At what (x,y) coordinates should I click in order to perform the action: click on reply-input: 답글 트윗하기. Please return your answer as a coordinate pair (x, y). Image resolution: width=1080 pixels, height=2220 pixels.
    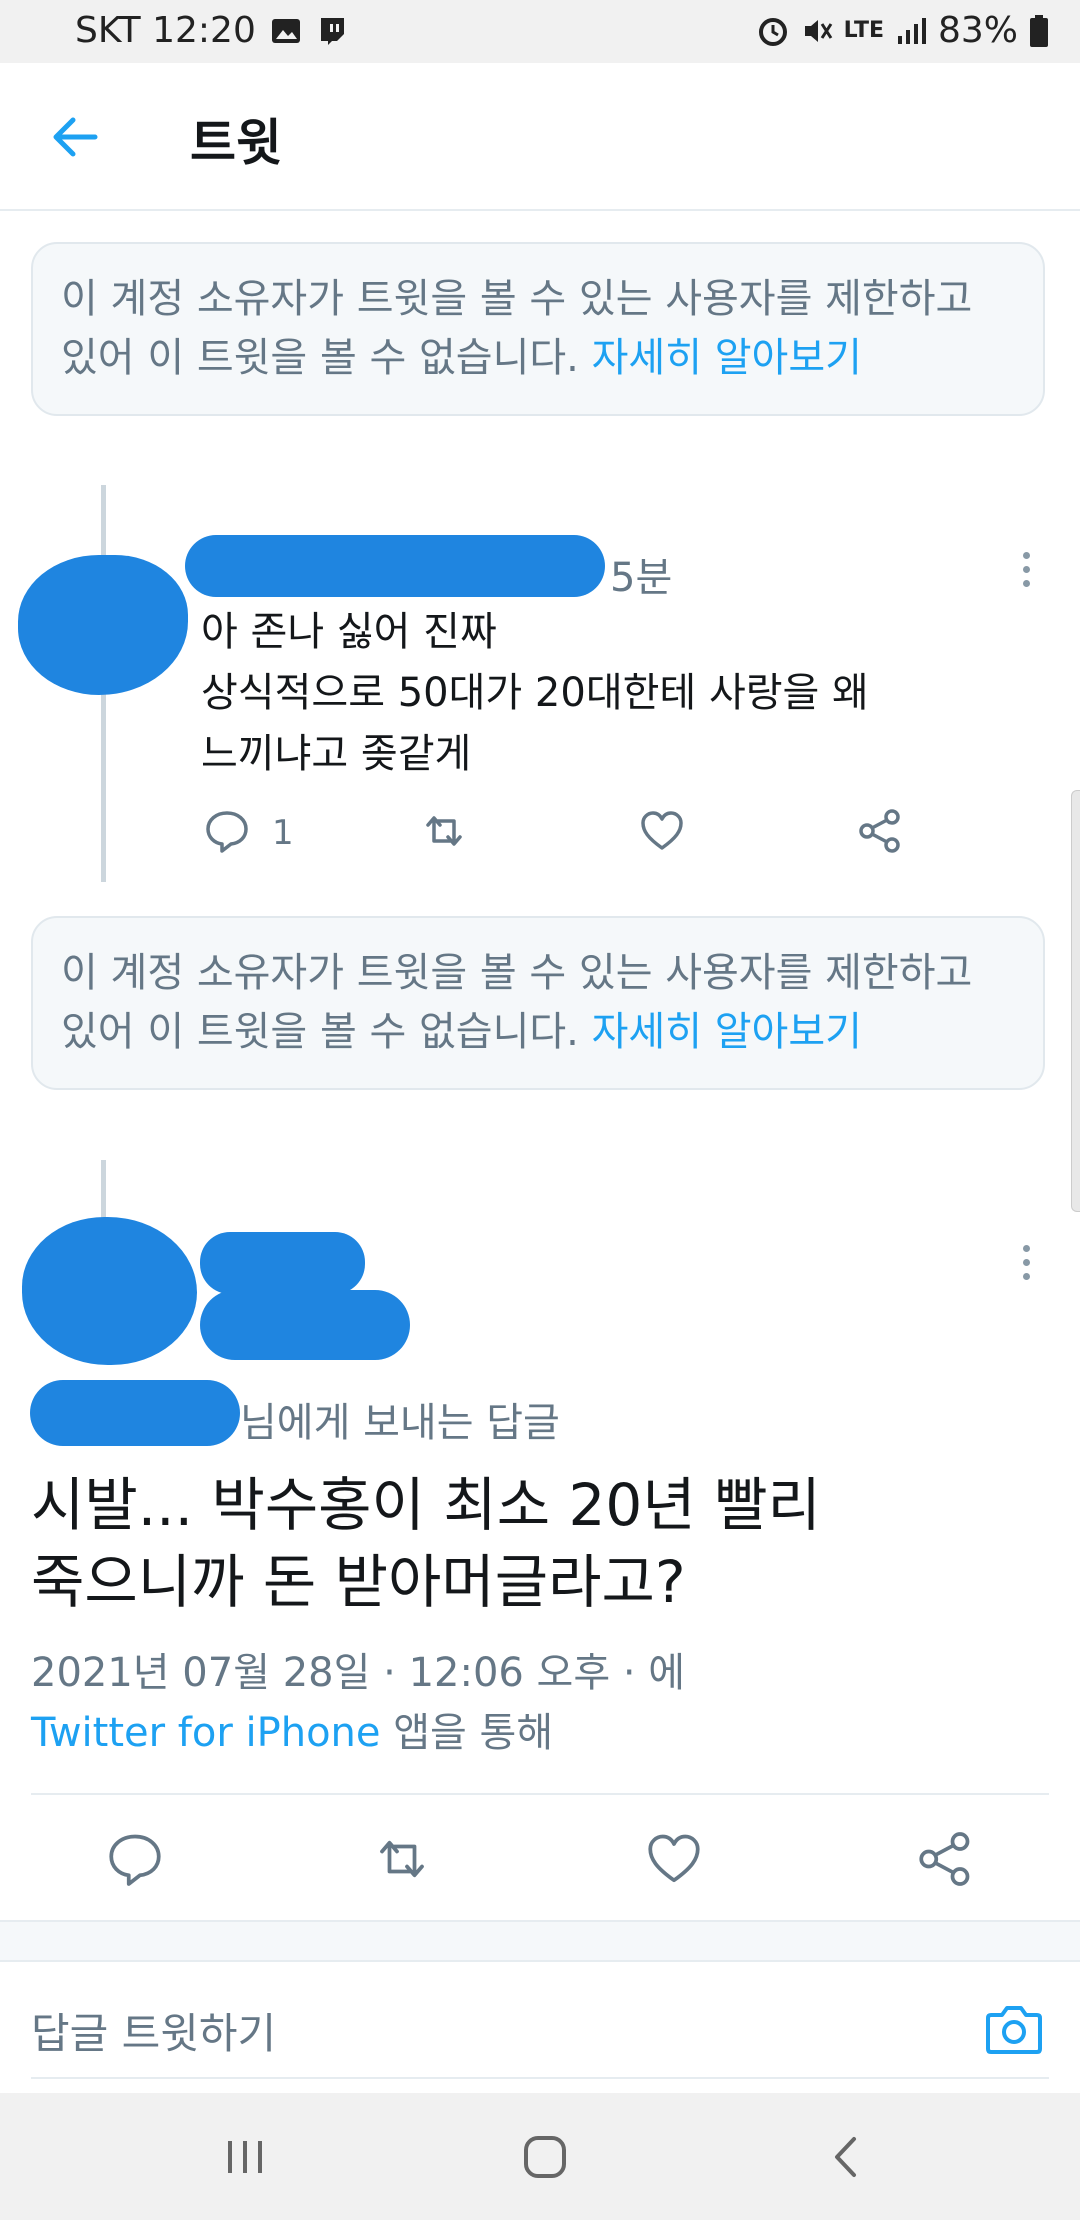
    Looking at the image, I should click on (153, 2030).